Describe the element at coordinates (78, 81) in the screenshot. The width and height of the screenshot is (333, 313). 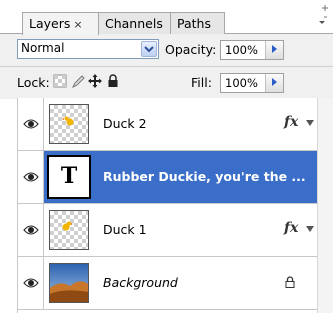
I see `lock-pixels-icon` at that location.